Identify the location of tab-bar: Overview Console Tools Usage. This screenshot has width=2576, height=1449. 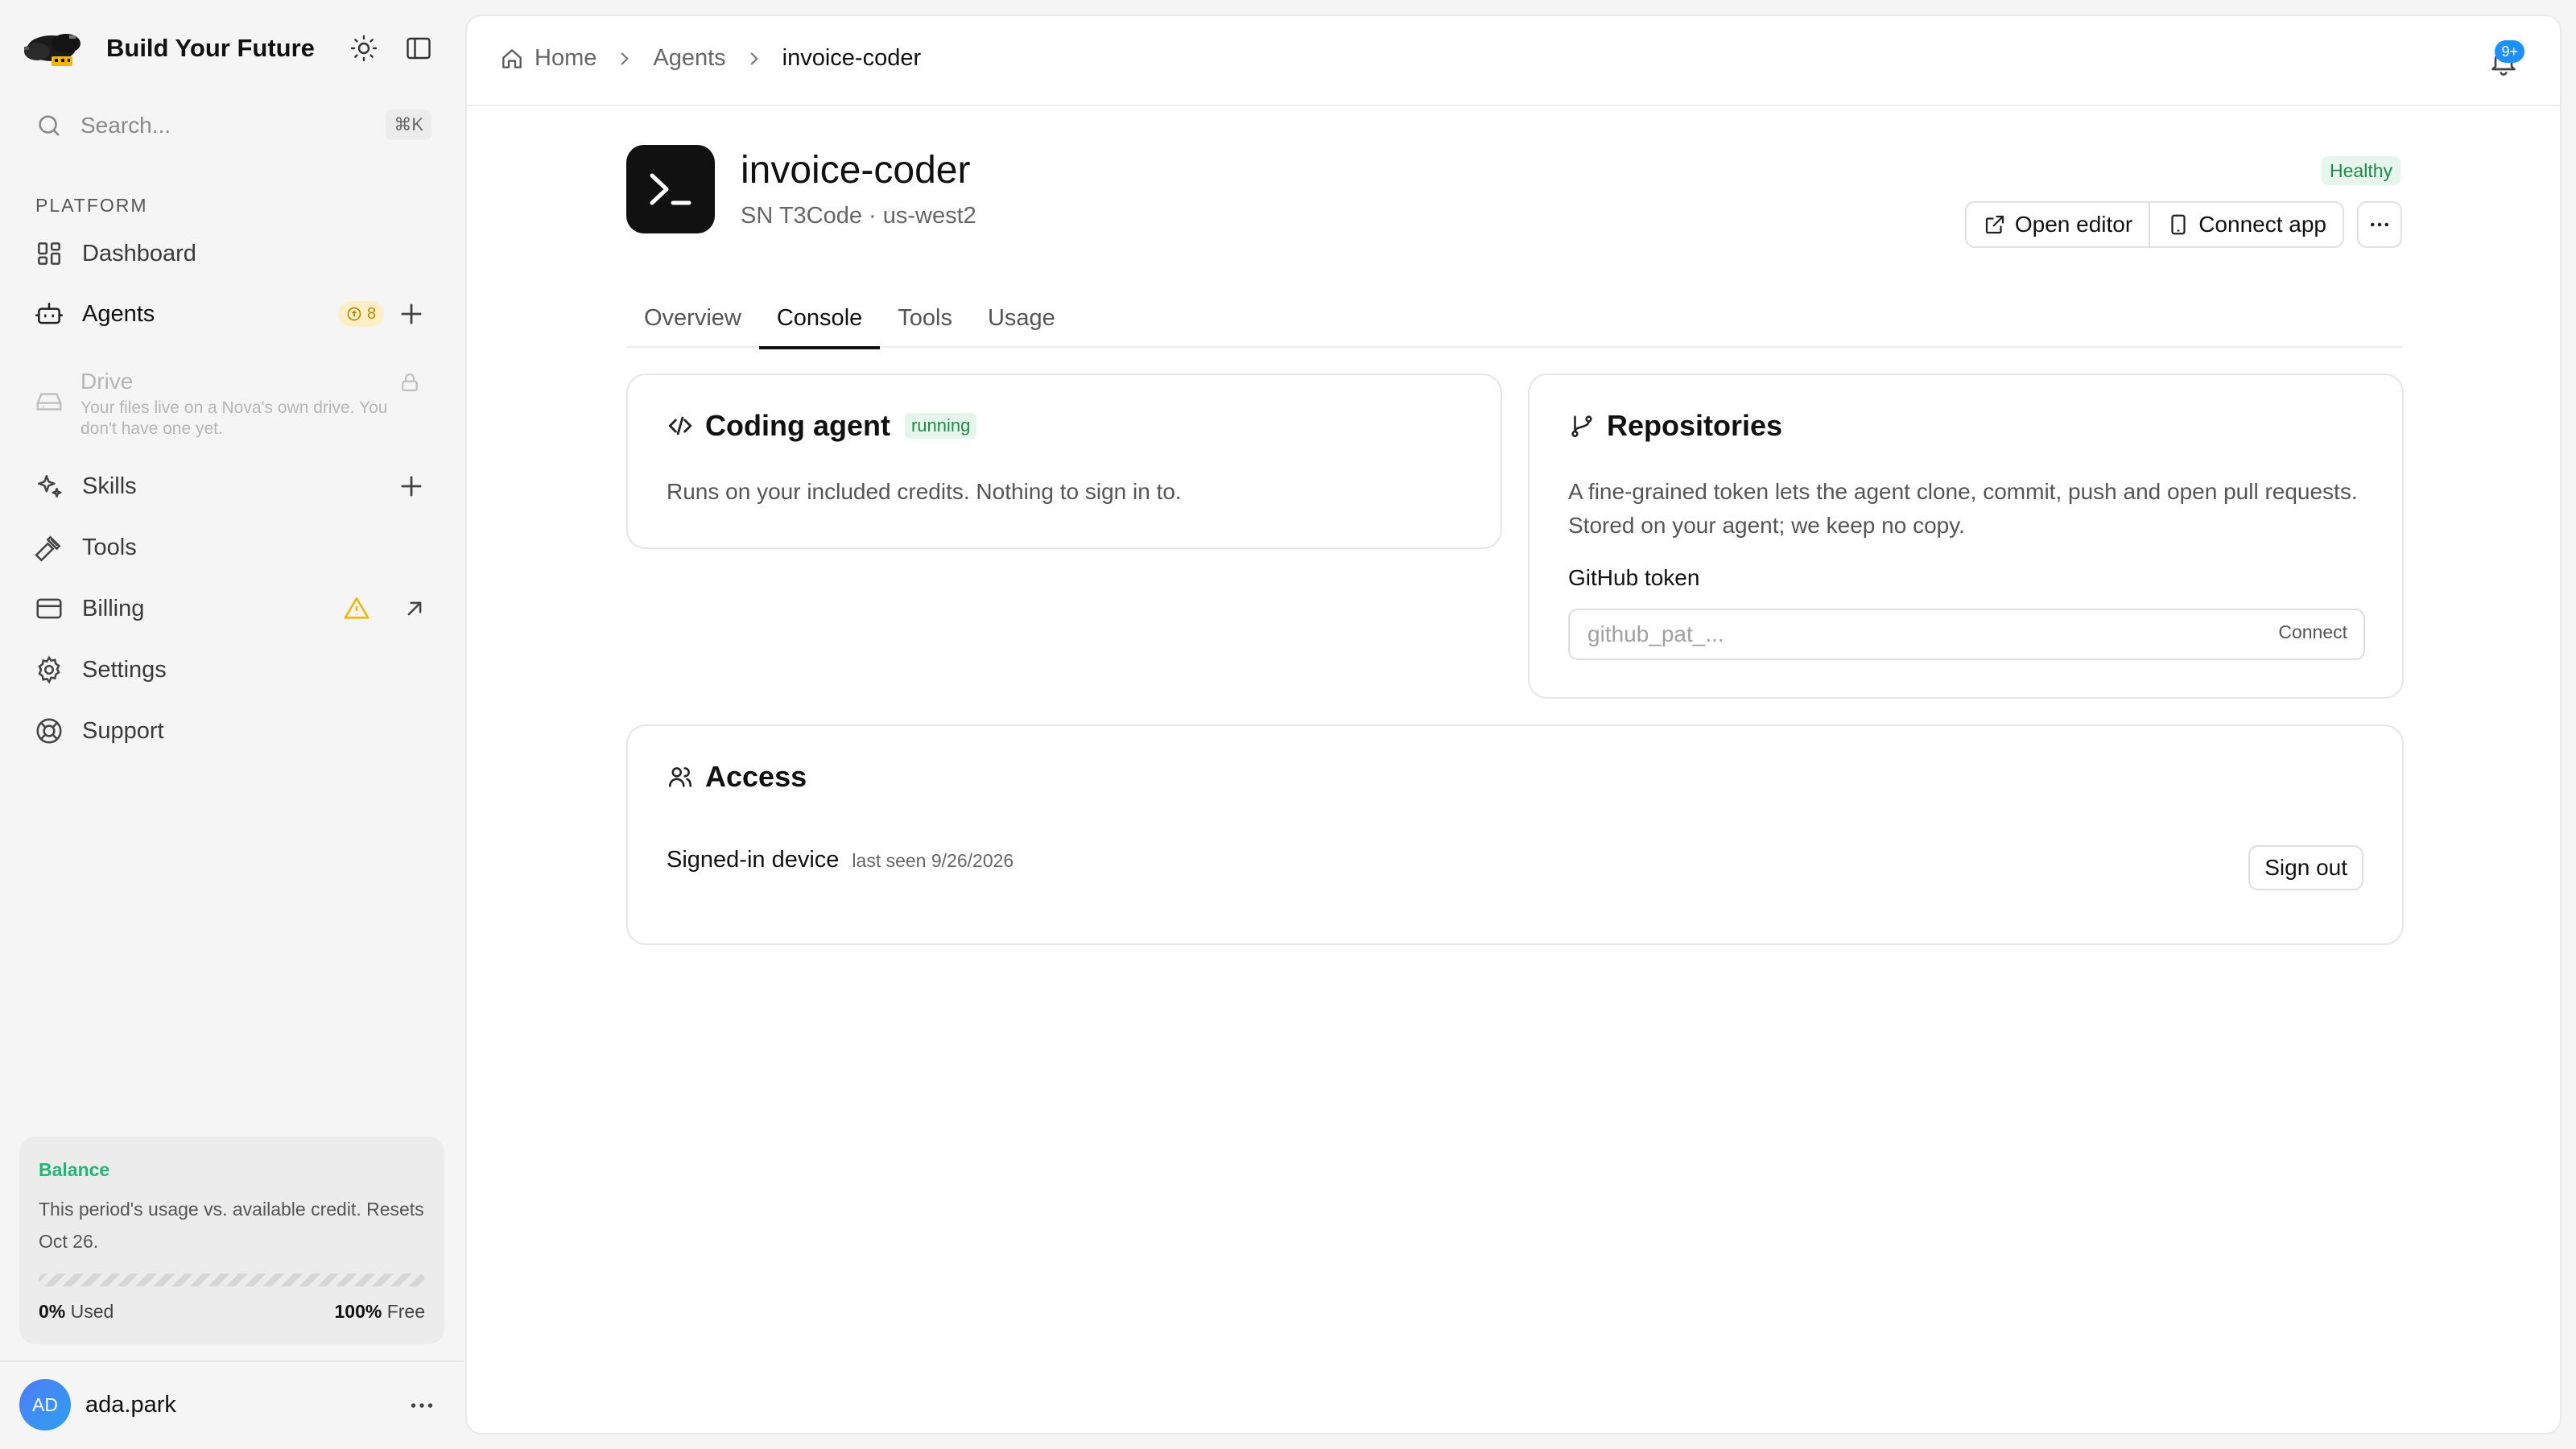
(1514, 318).